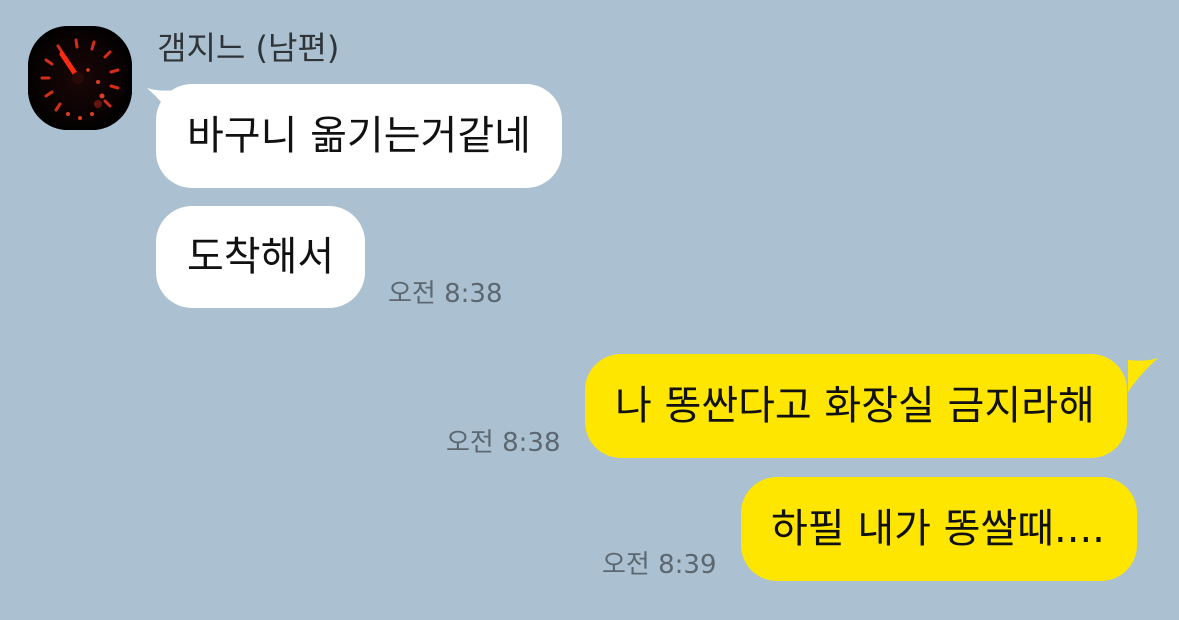  Describe the element at coordinates (659, 565) in the screenshot. I see `message-timestamp: 오전 8:39` at that location.